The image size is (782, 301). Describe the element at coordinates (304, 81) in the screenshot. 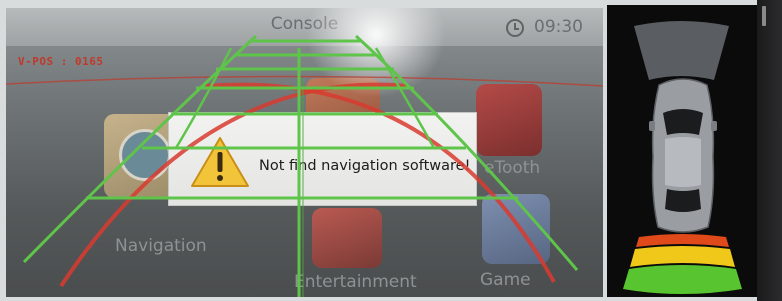

I see `horizon-line` at that location.